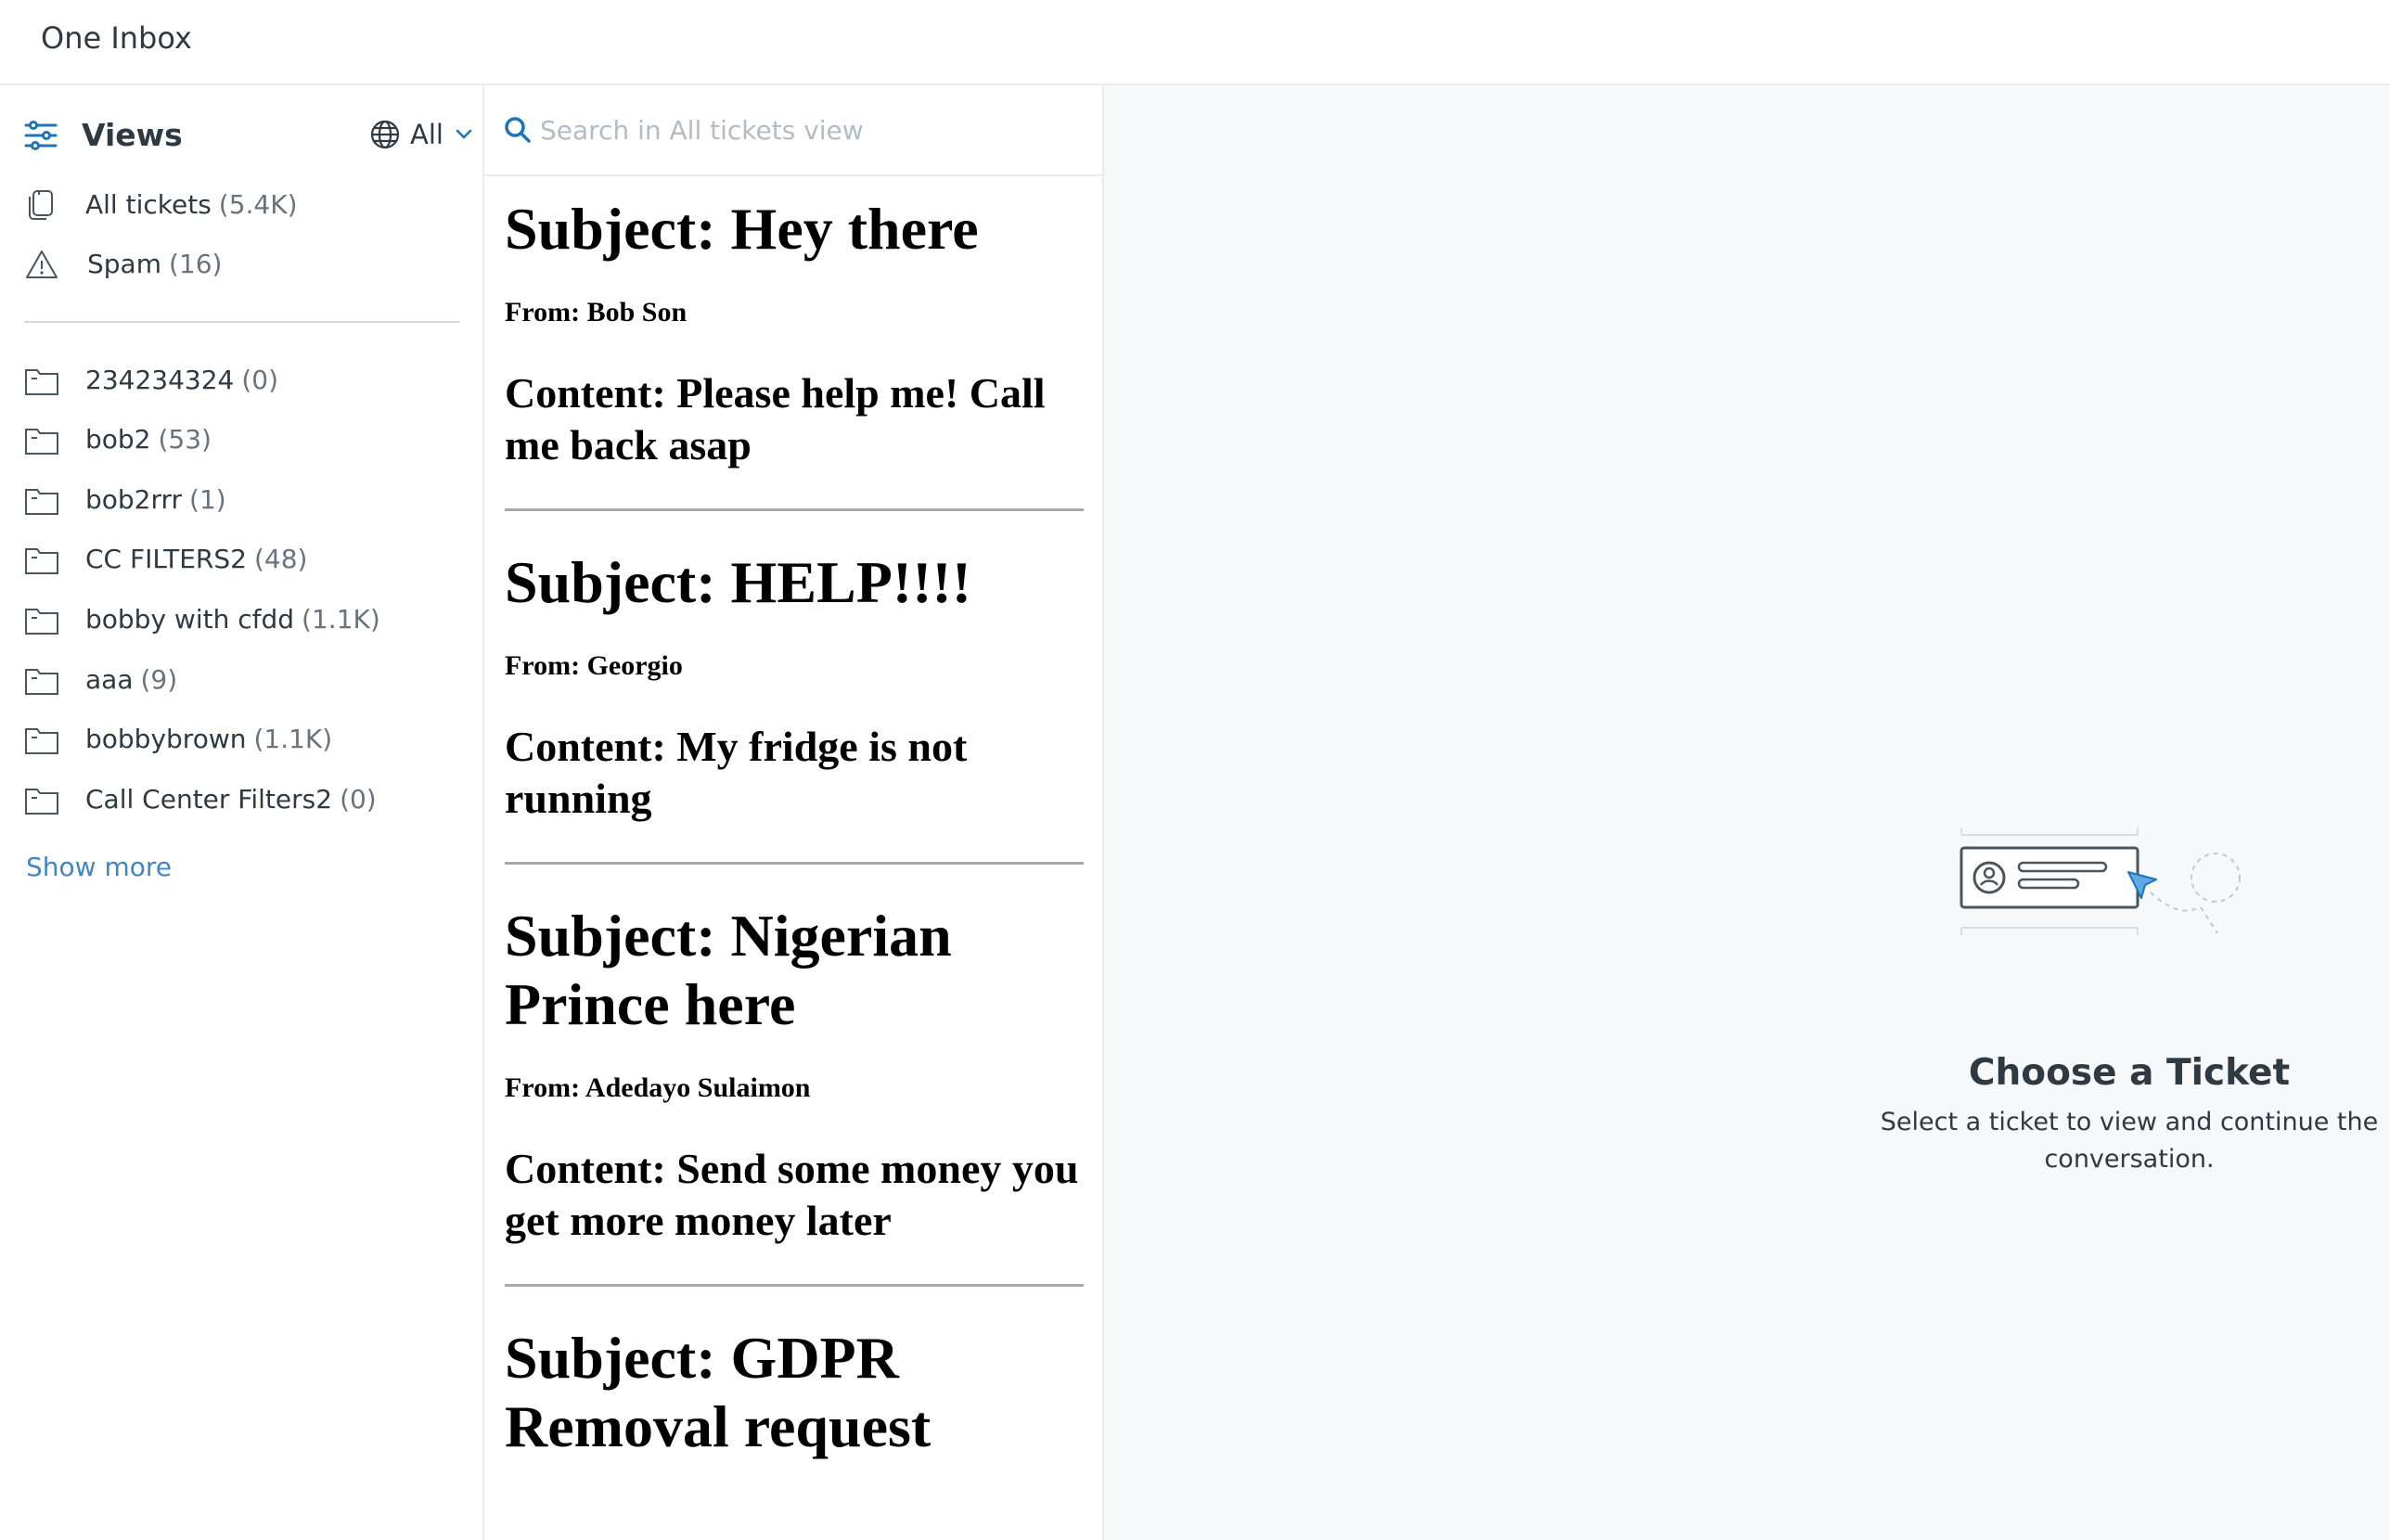 The width and height of the screenshot is (2390, 1540). I want to click on views-title: Views, so click(132, 135).